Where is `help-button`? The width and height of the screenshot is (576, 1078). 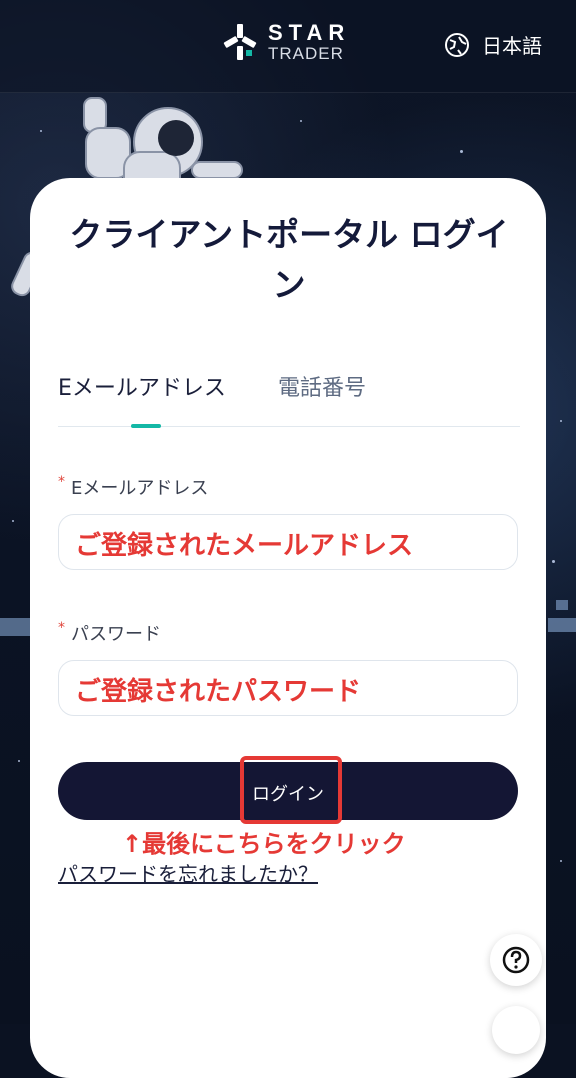
help-button is located at coordinates (516, 960).